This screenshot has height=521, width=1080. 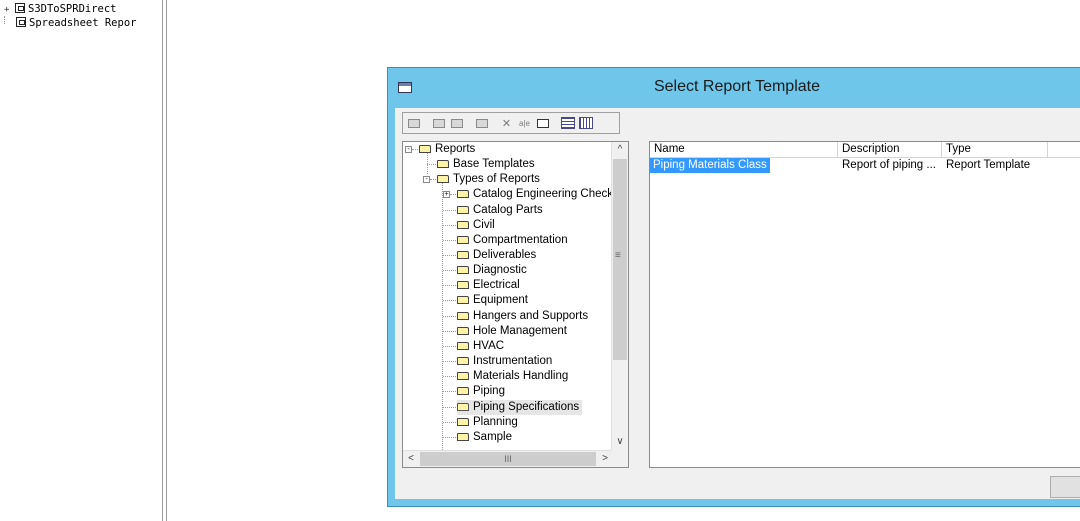 What do you see at coordinates (489, 346) in the screenshot?
I see `tree-node-label: HVAC` at bounding box center [489, 346].